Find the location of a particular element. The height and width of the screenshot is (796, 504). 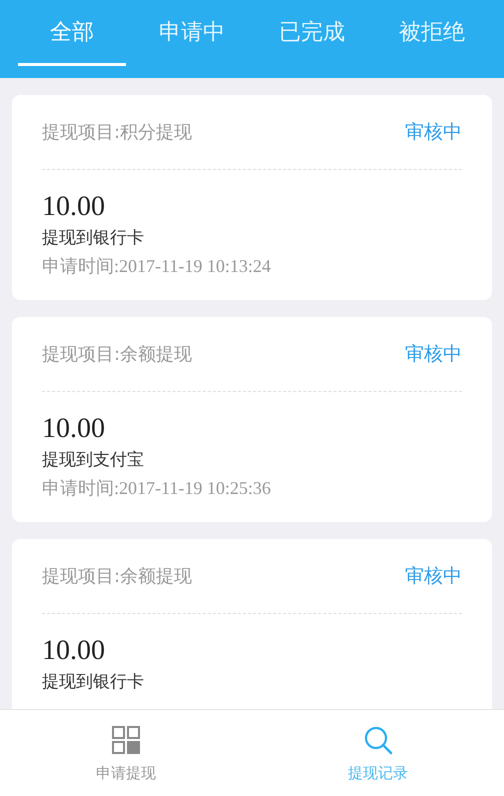

tab: 全部 is located at coordinates (72, 33).